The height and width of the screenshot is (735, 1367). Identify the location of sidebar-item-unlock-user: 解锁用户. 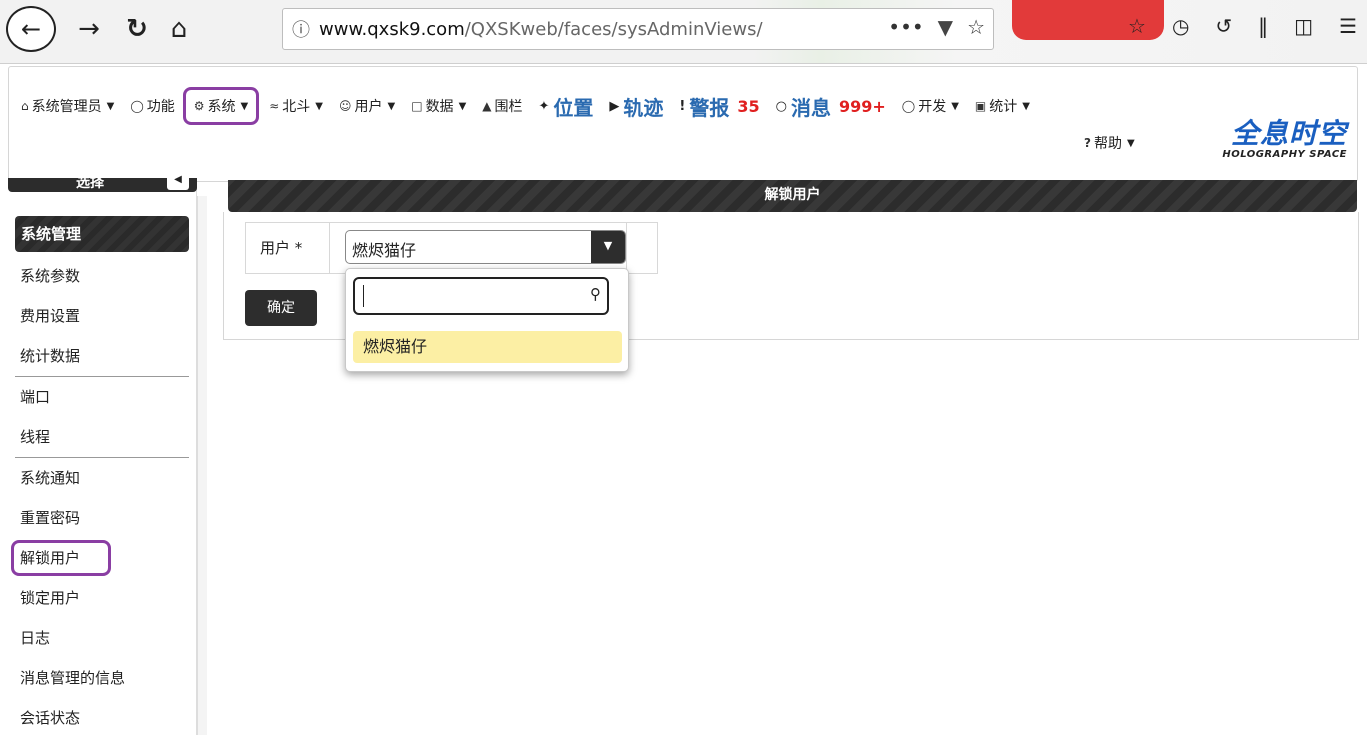
(102, 558).